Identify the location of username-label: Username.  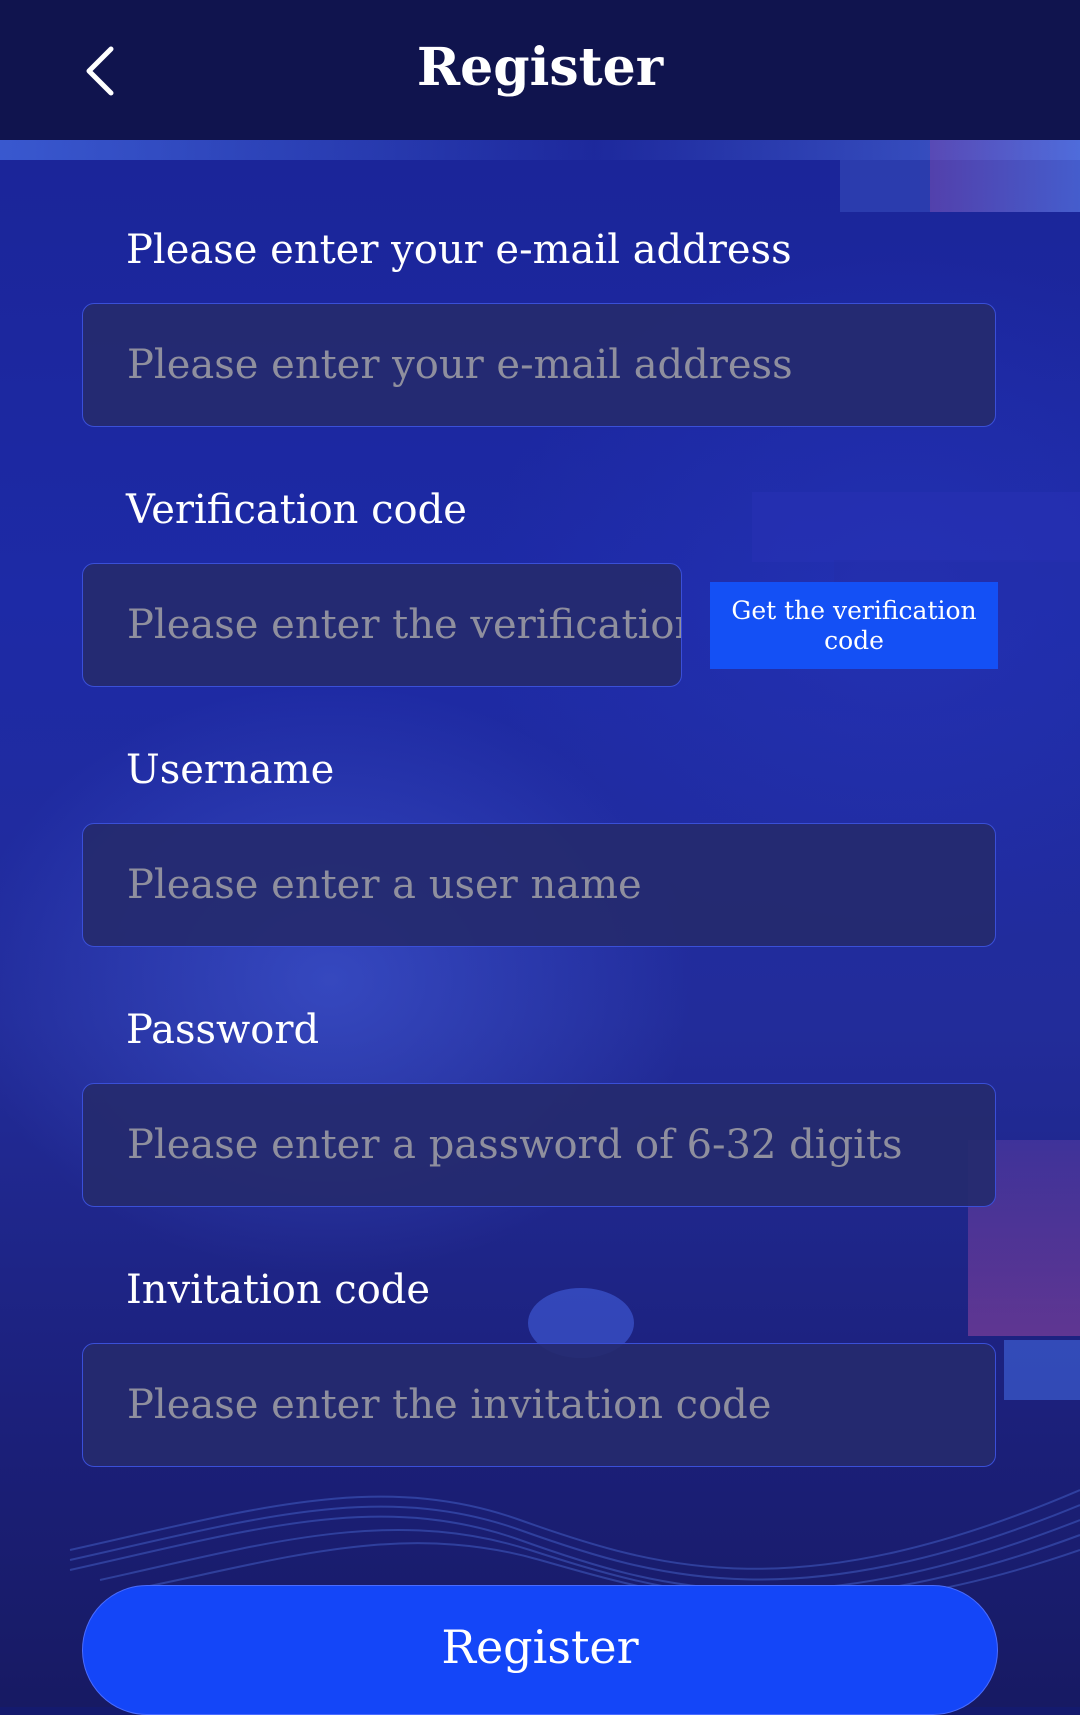
(230, 770).